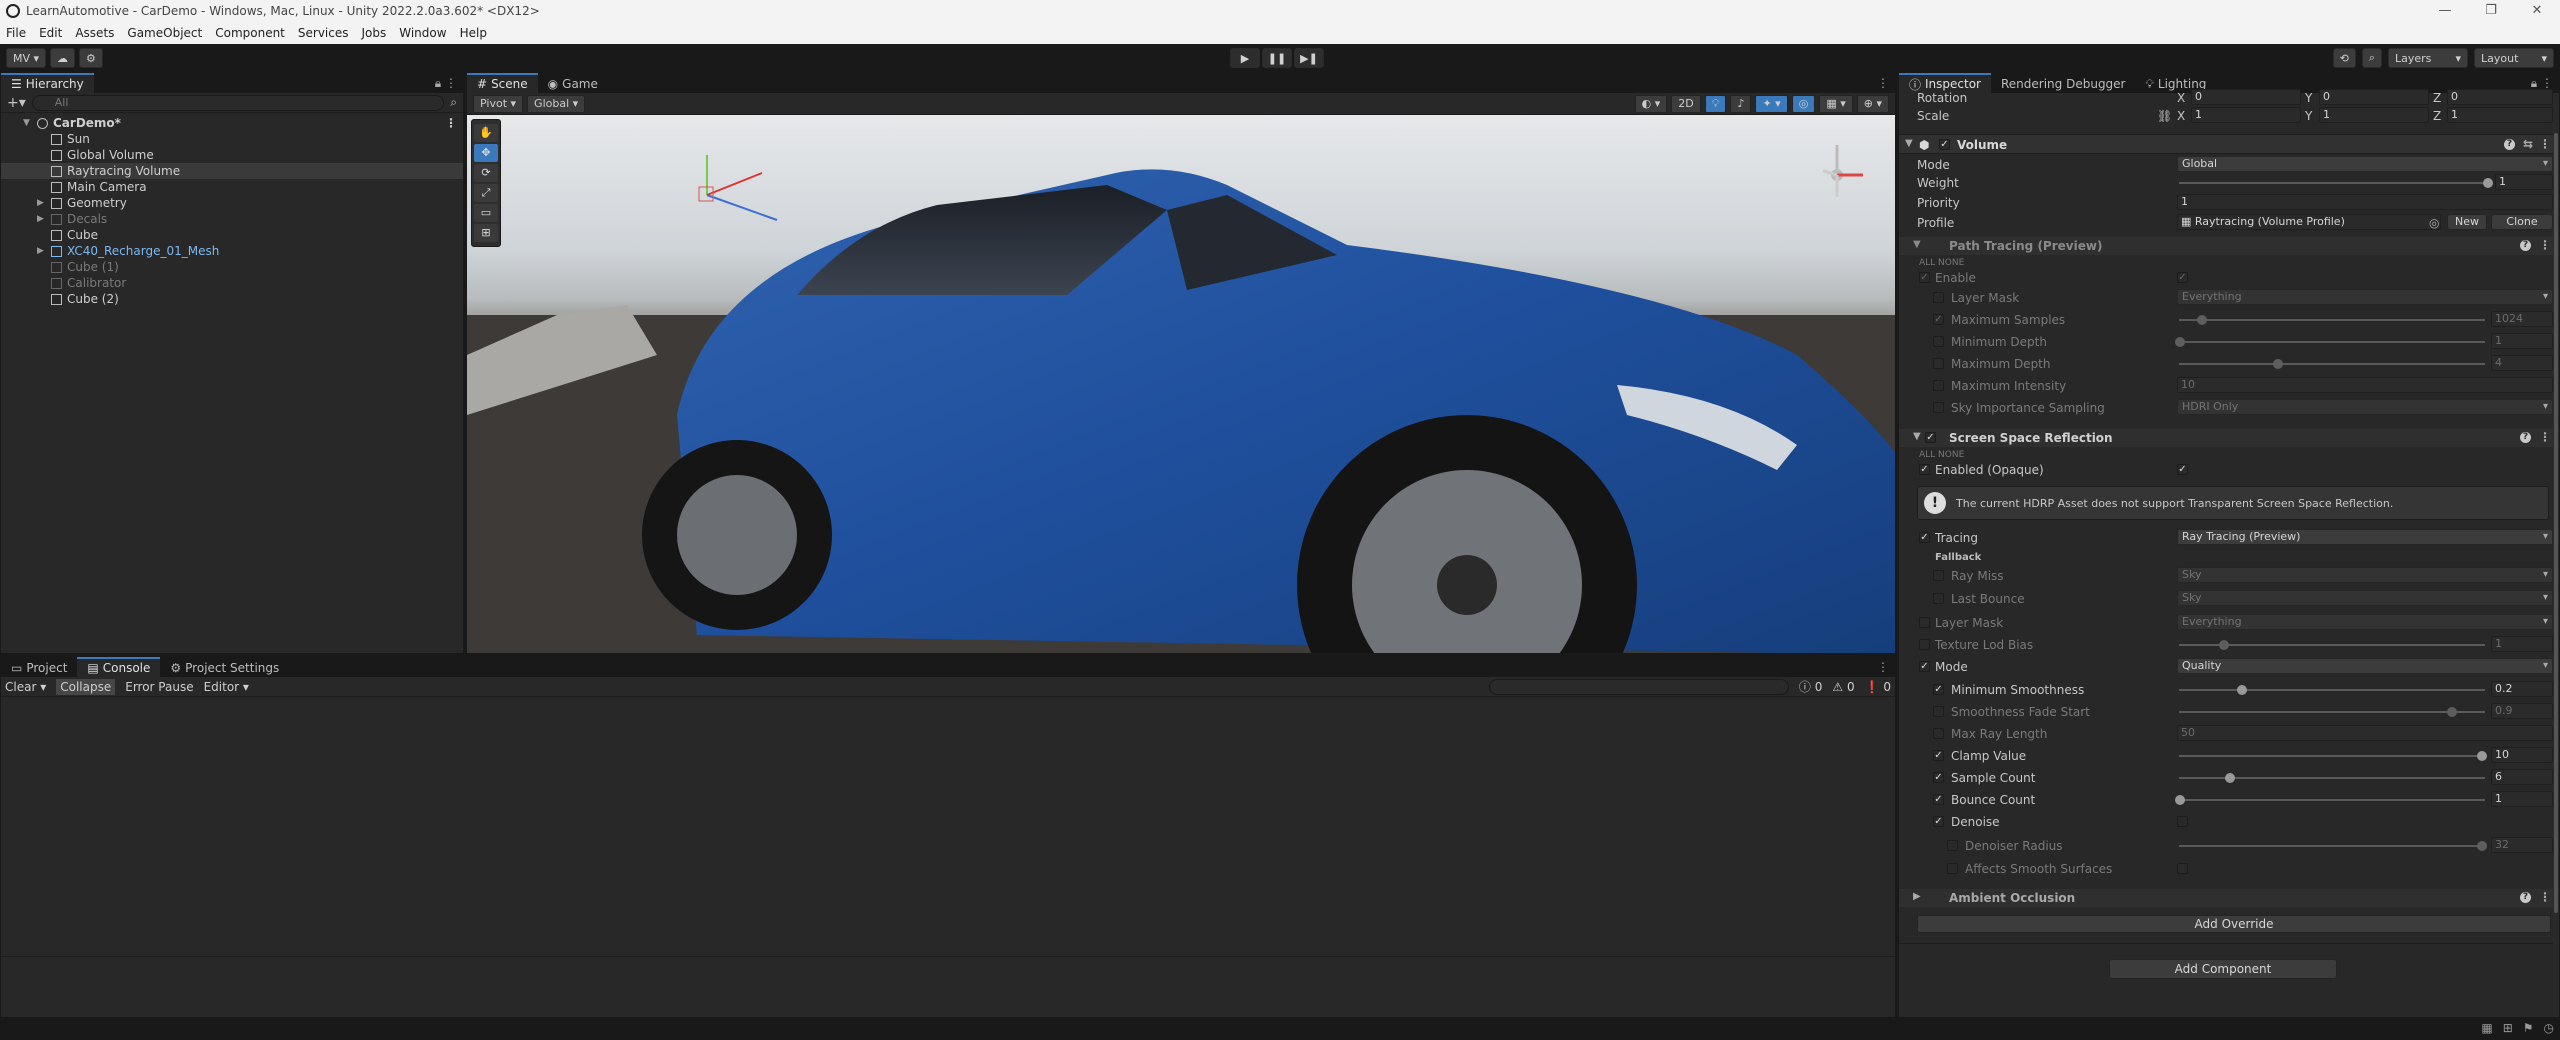  Describe the element at coordinates (2332, 756) in the screenshot. I see `ssr-clamp-slider-track` at that location.